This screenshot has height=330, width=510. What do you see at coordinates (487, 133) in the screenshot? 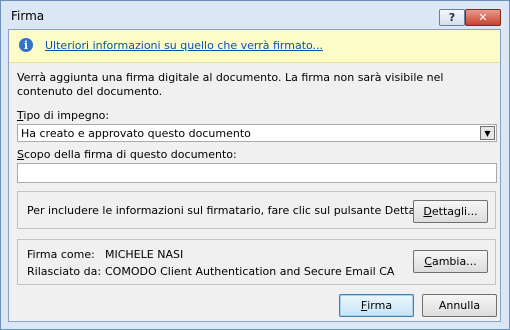
I see `chevron-down-icon: ▼` at bounding box center [487, 133].